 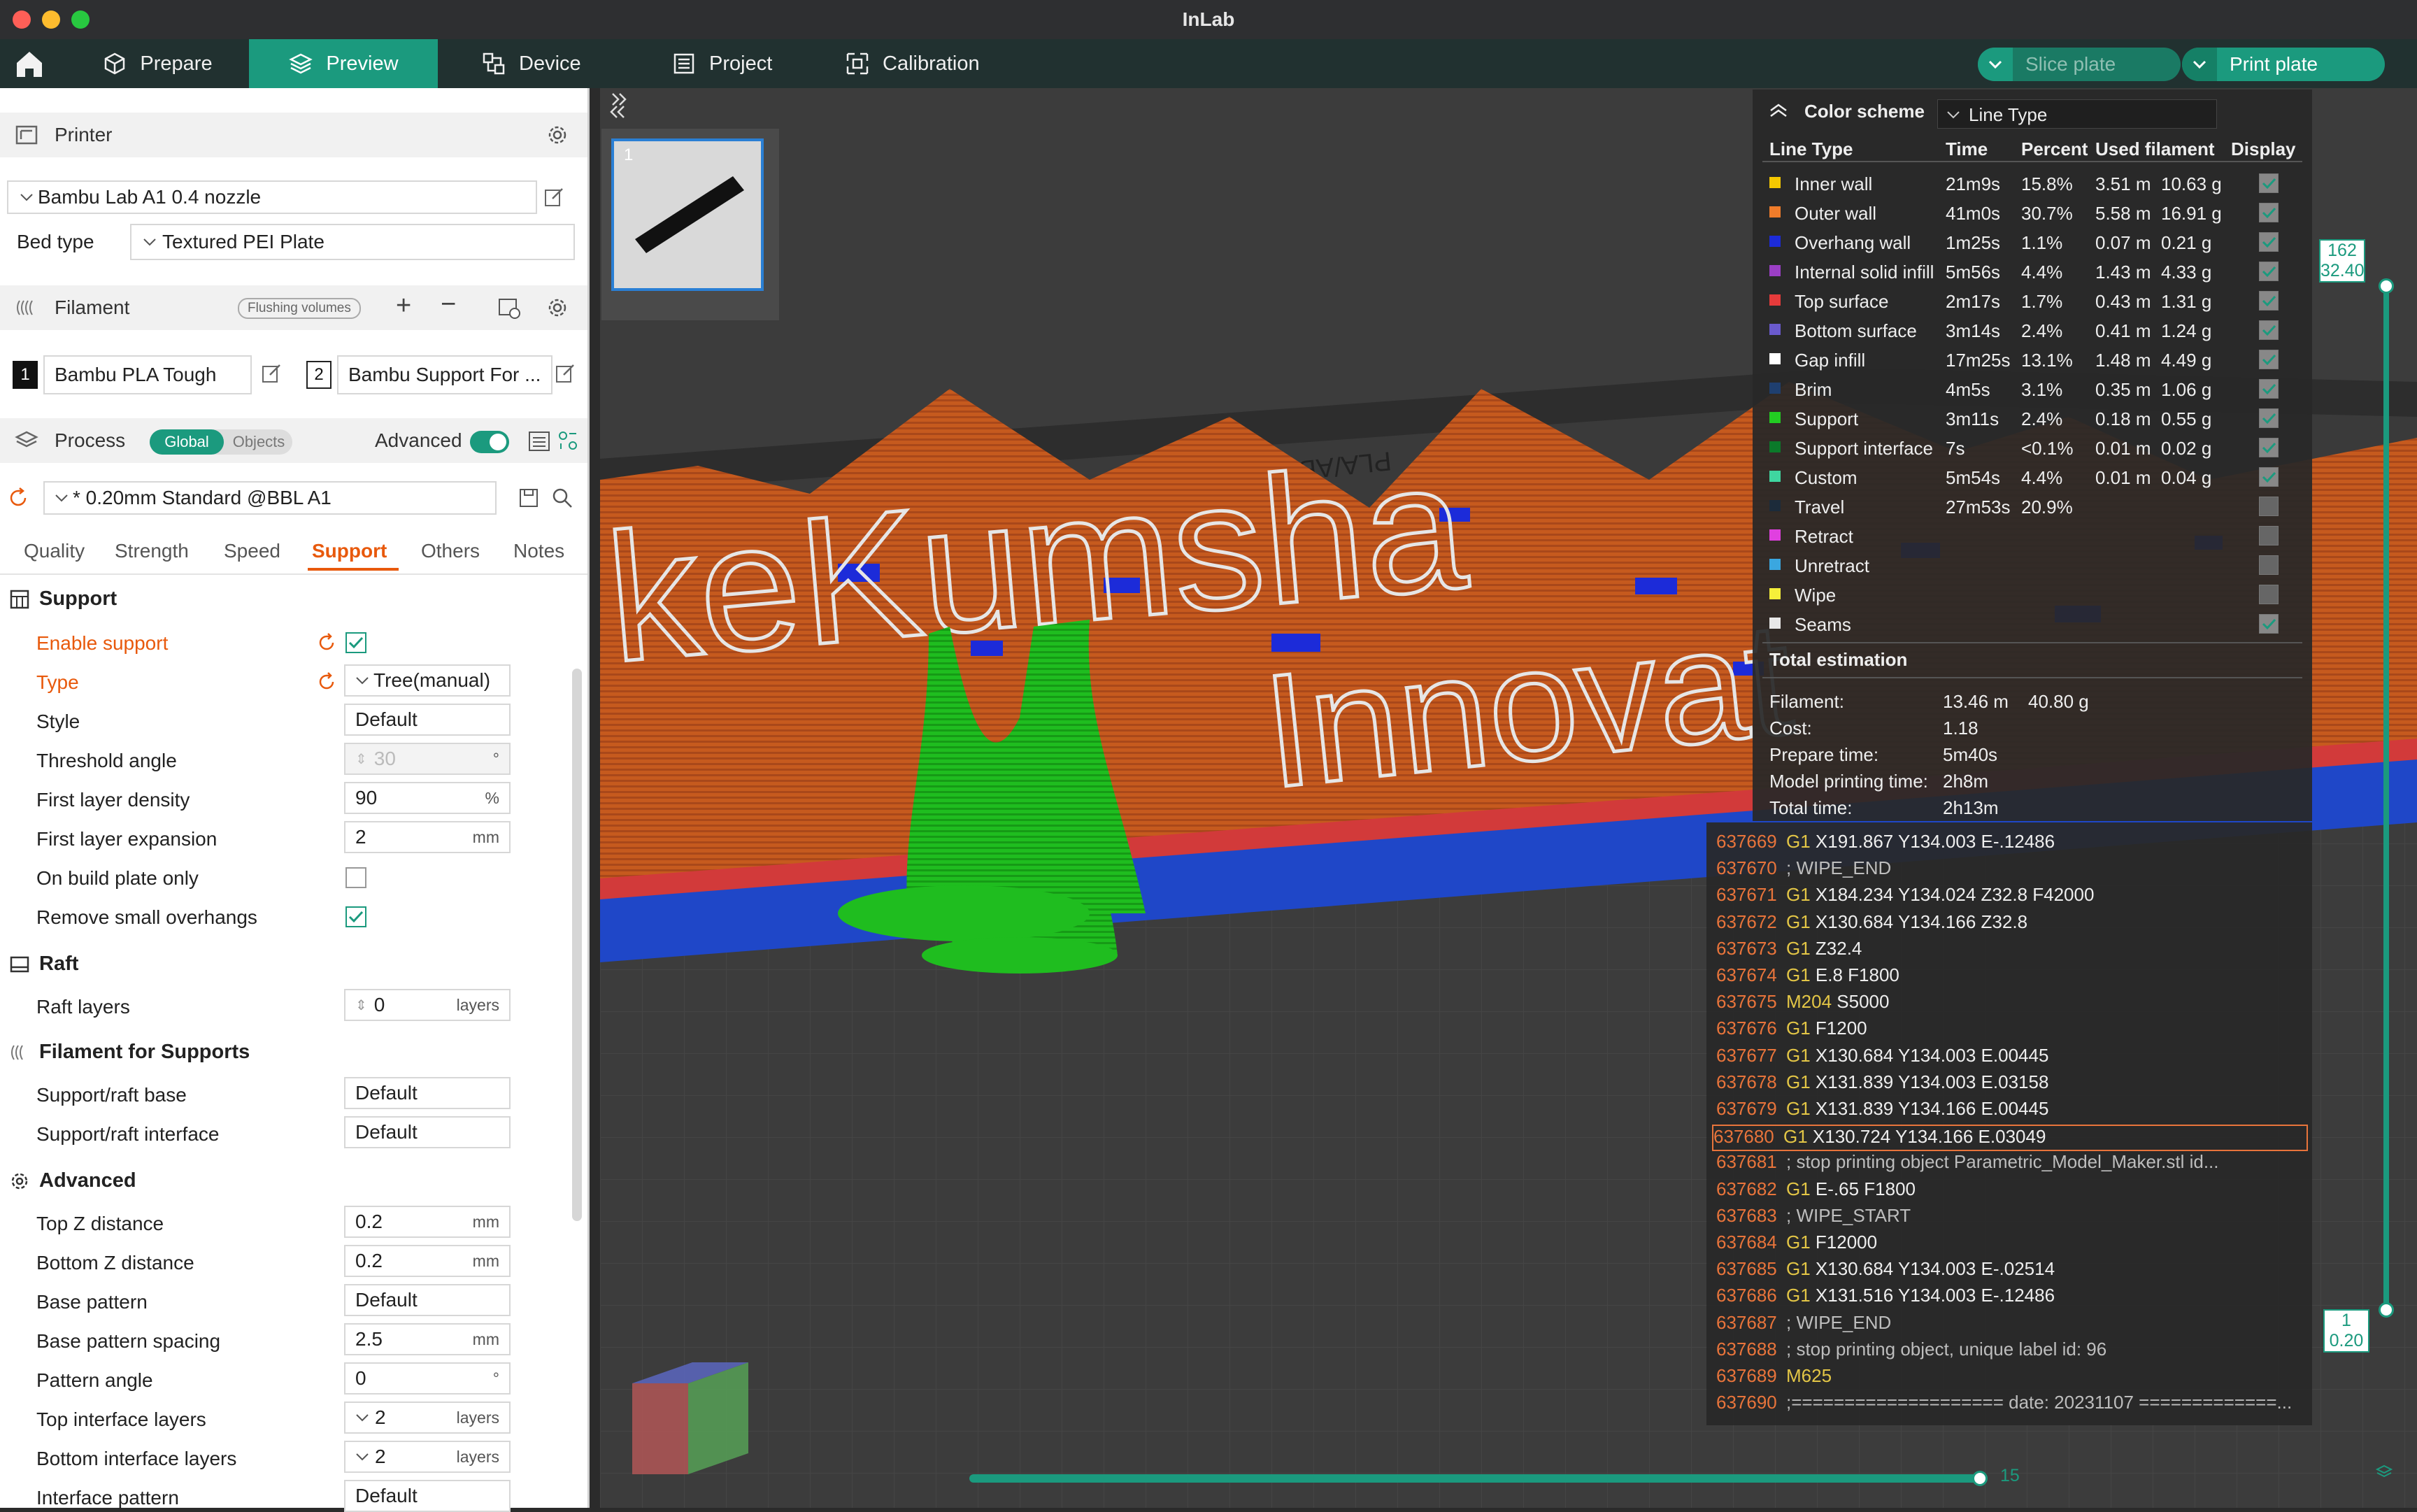 I want to click on remove-small-overhangs-checkbox, so click(x=355, y=916).